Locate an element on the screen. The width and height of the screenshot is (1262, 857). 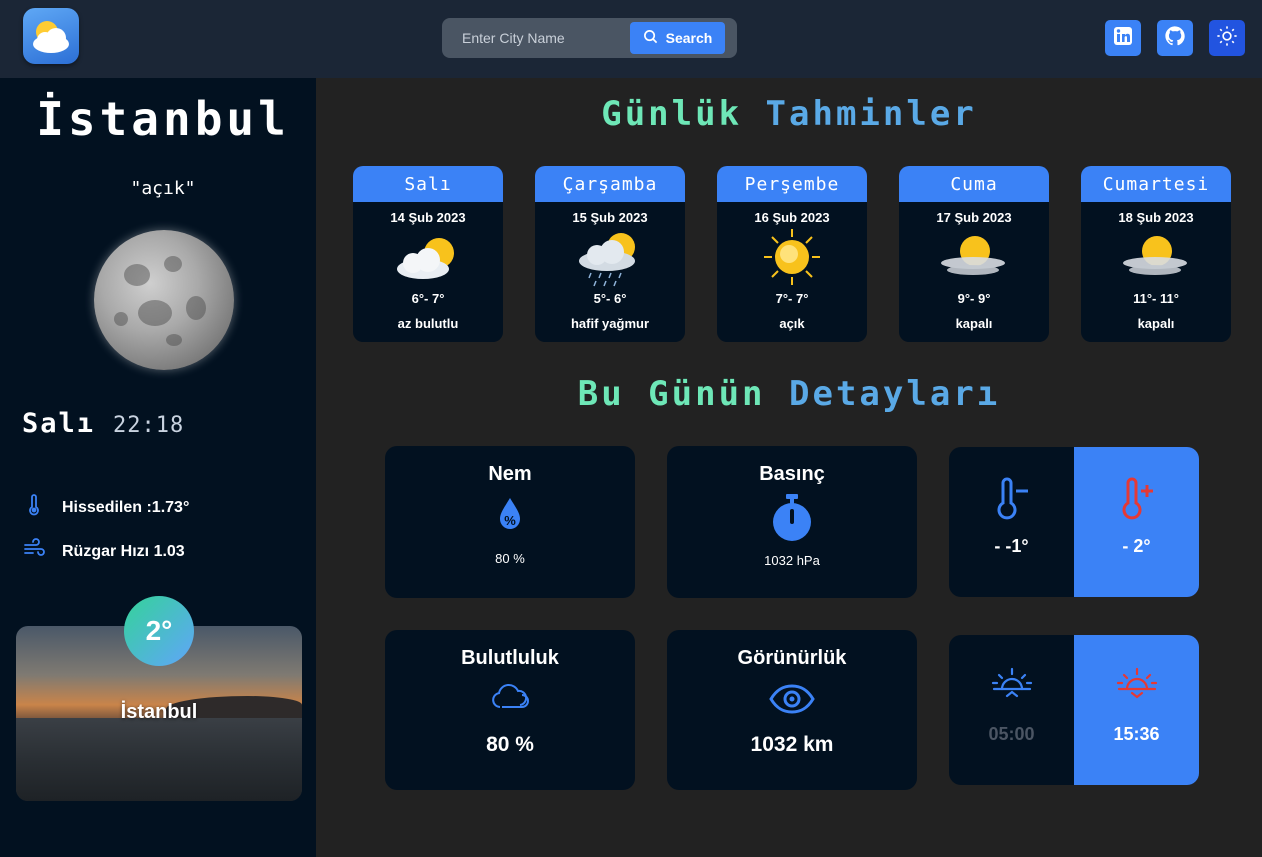
github-icon is located at coordinates (1175, 38).